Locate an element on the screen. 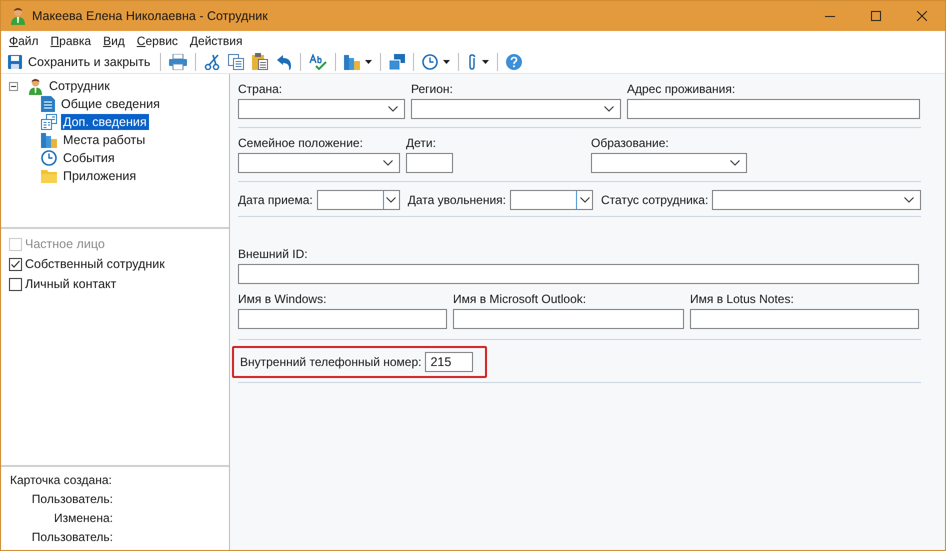  close-icon is located at coordinates (922, 16).